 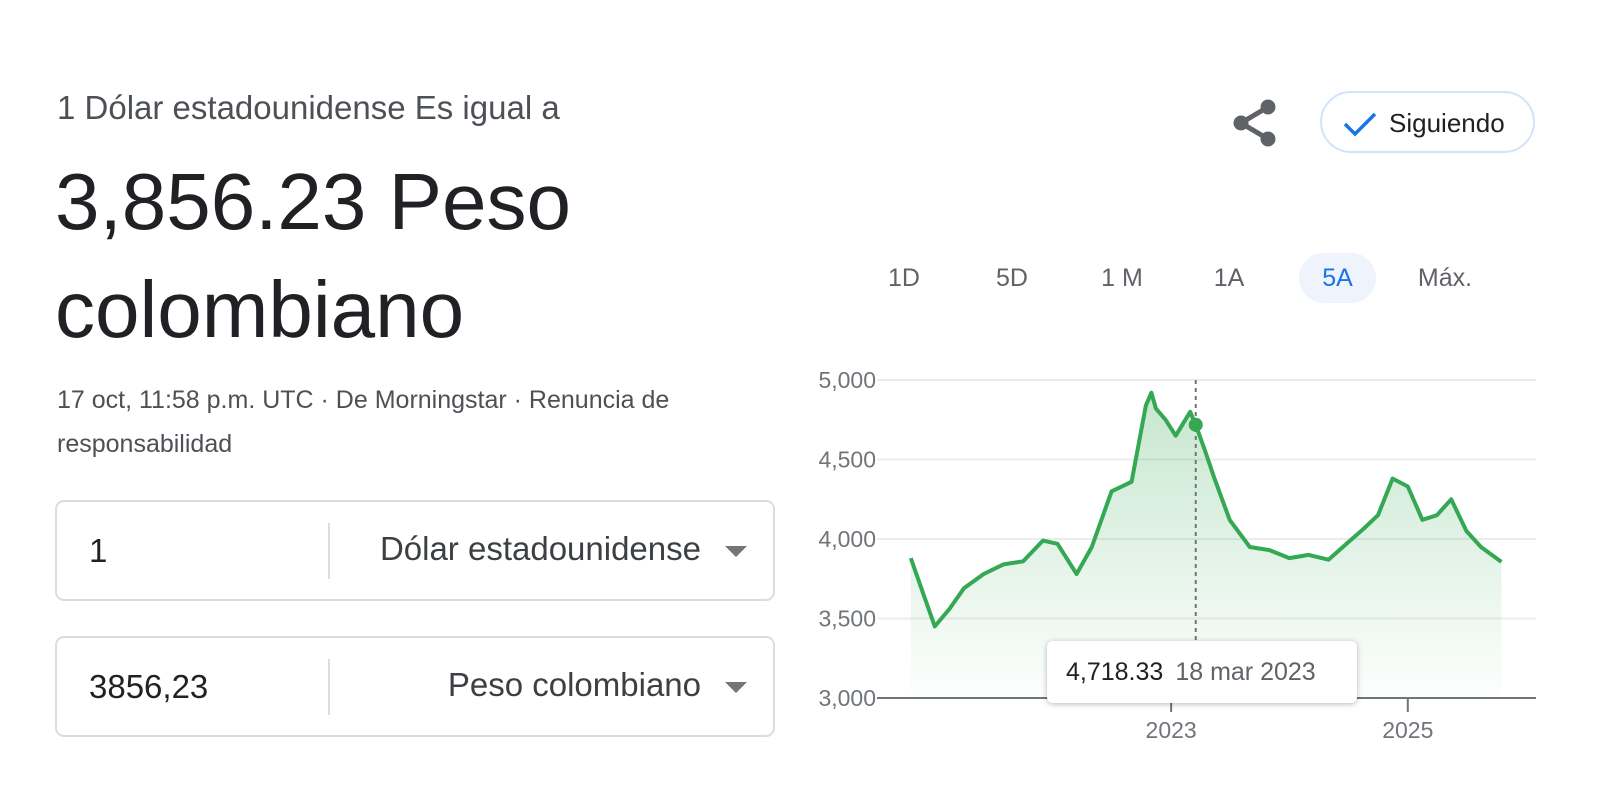 I want to click on y-tick-label: 5,000, so click(x=847, y=380).